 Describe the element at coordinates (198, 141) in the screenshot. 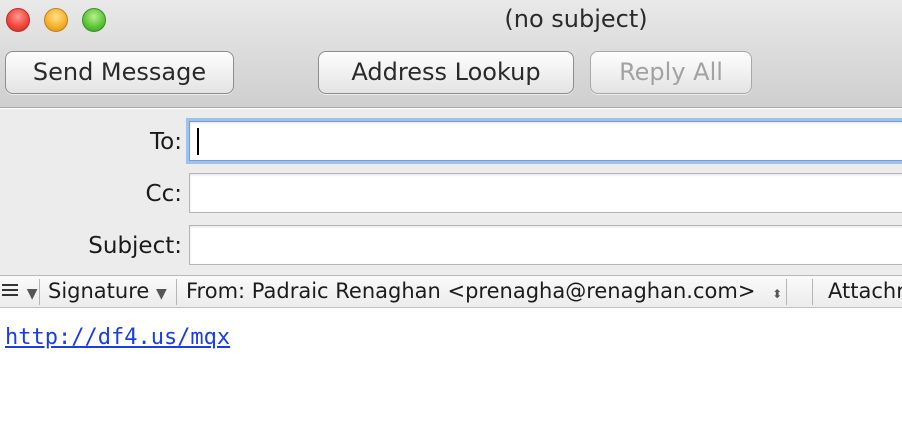

I see `text-cursor` at that location.